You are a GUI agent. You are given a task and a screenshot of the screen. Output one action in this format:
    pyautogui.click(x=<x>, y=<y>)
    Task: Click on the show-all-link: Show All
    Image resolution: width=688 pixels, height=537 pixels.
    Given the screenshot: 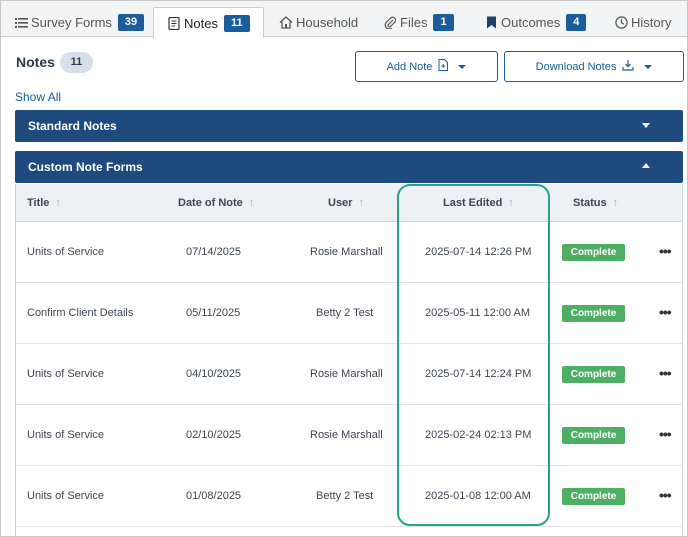 What is the action you would take?
    pyautogui.click(x=38, y=97)
    